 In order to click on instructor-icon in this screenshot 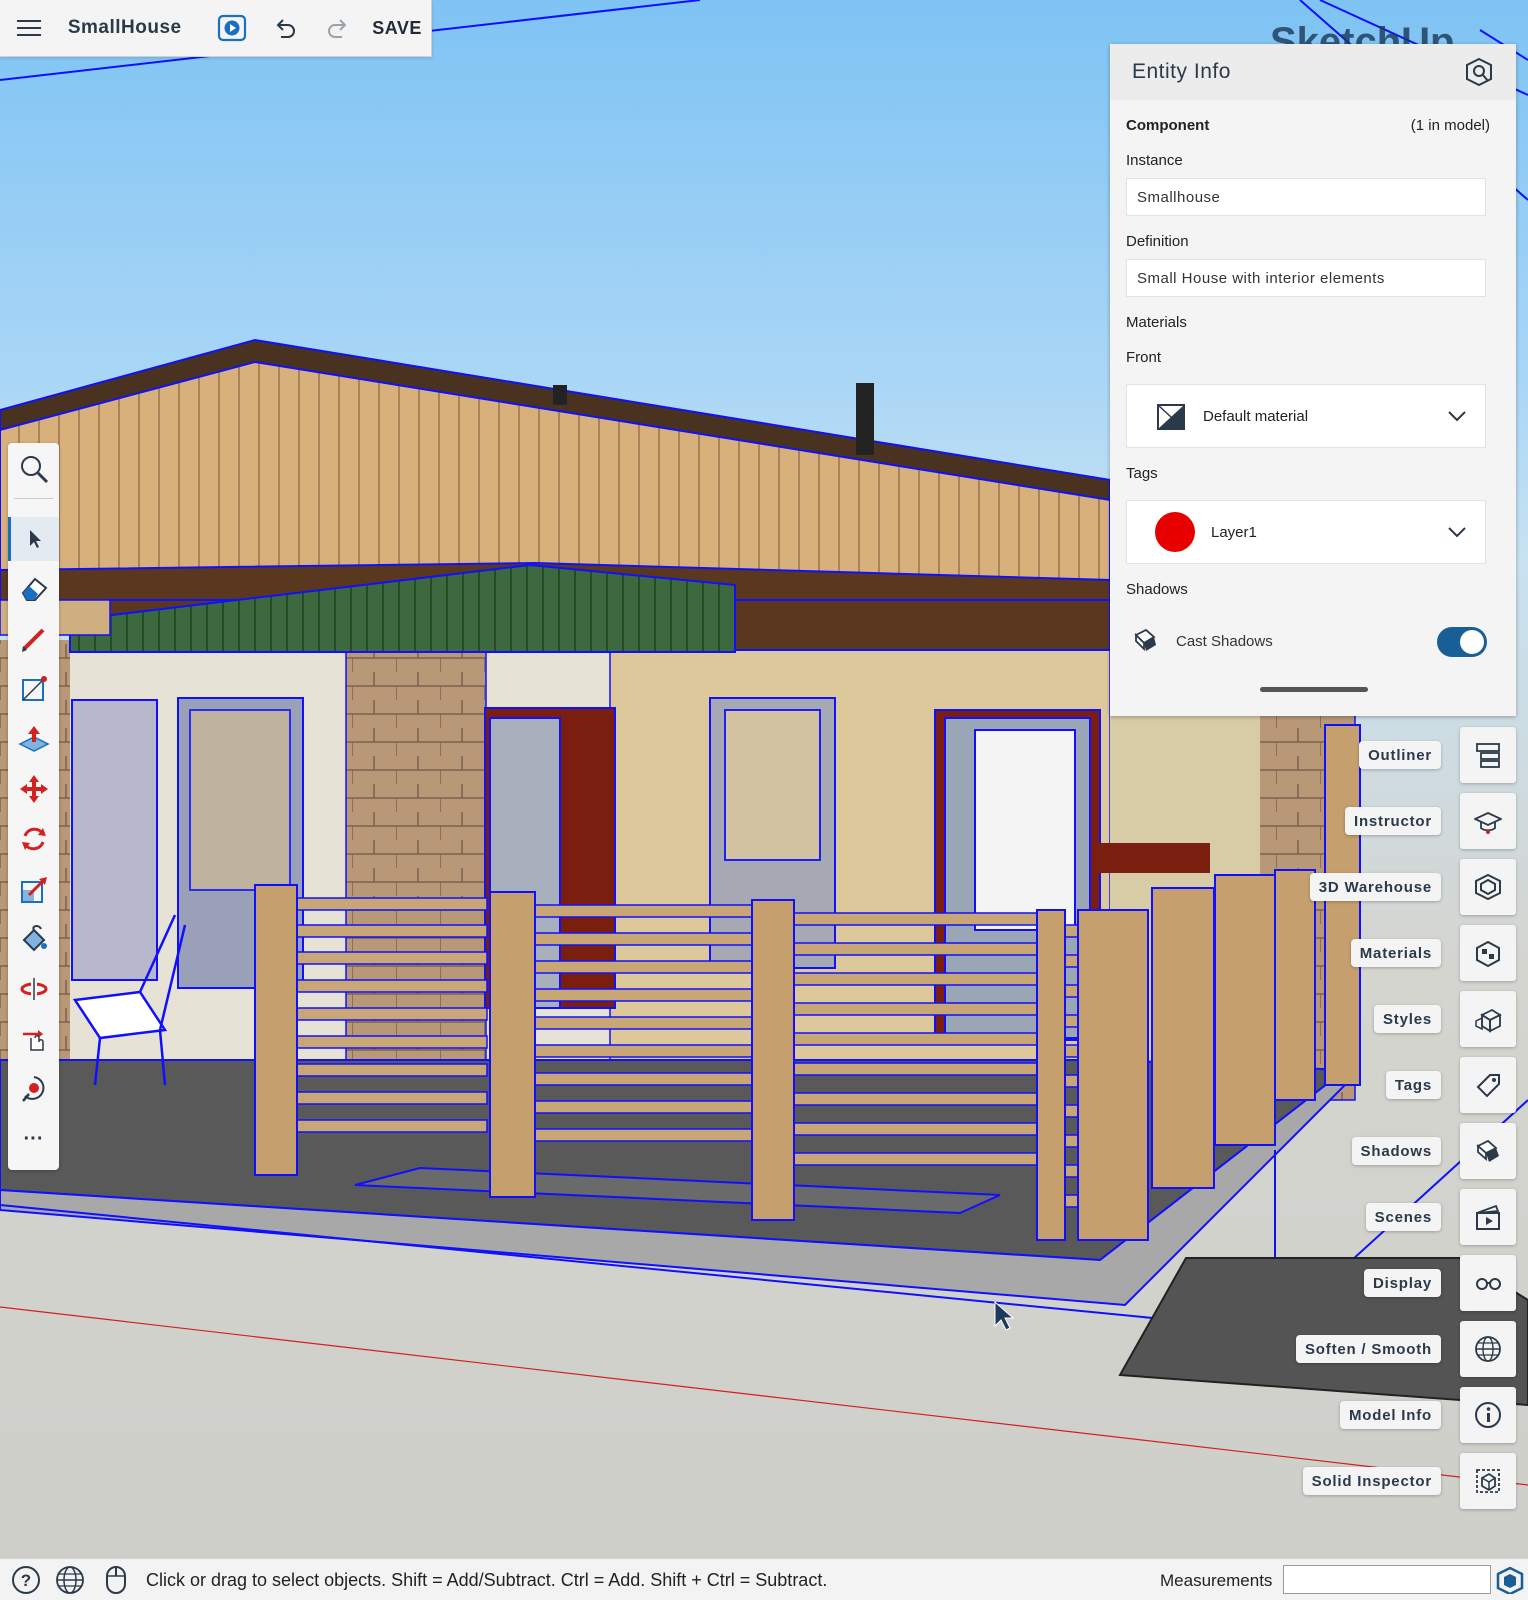, I will do `click(1488, 823)`.